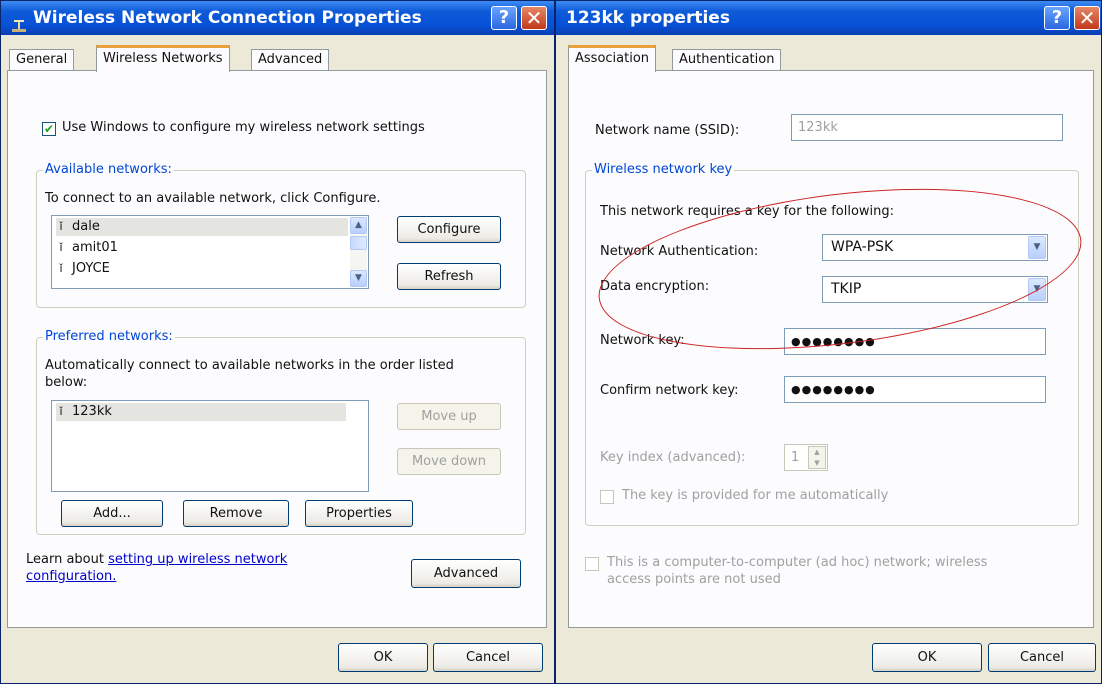  I want to click on key-index-label: Key index (advanced):, so click(673, 457).